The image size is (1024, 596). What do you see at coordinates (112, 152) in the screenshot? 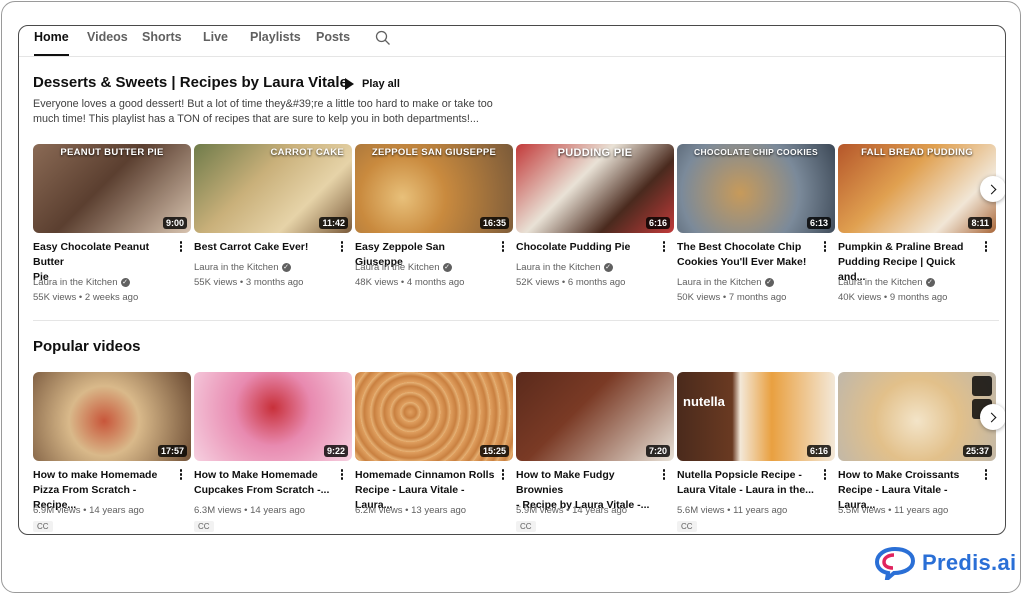
I see `thumbnail-caption: PEANUT BUTTER PIE` at bounding box center [112, 152].